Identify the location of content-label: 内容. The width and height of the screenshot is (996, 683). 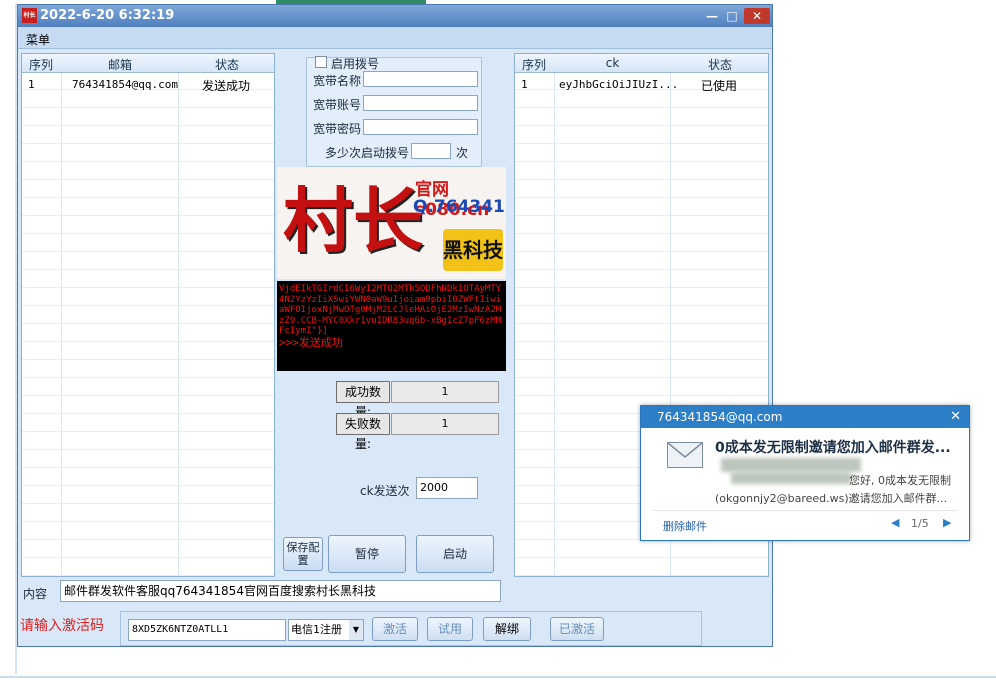
(35, 594).